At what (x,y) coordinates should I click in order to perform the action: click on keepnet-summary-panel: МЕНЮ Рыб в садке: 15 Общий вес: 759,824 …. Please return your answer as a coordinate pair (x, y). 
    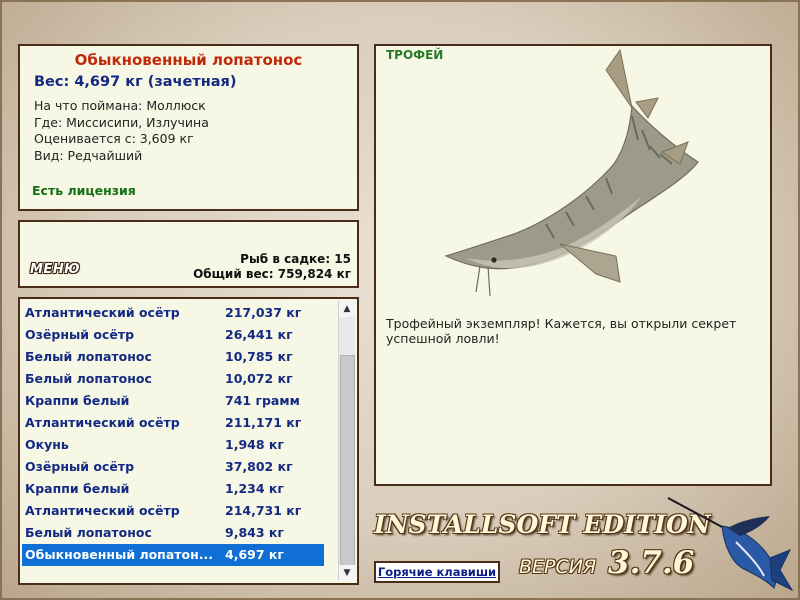
    Looking at the image, I should click on (188, 254).